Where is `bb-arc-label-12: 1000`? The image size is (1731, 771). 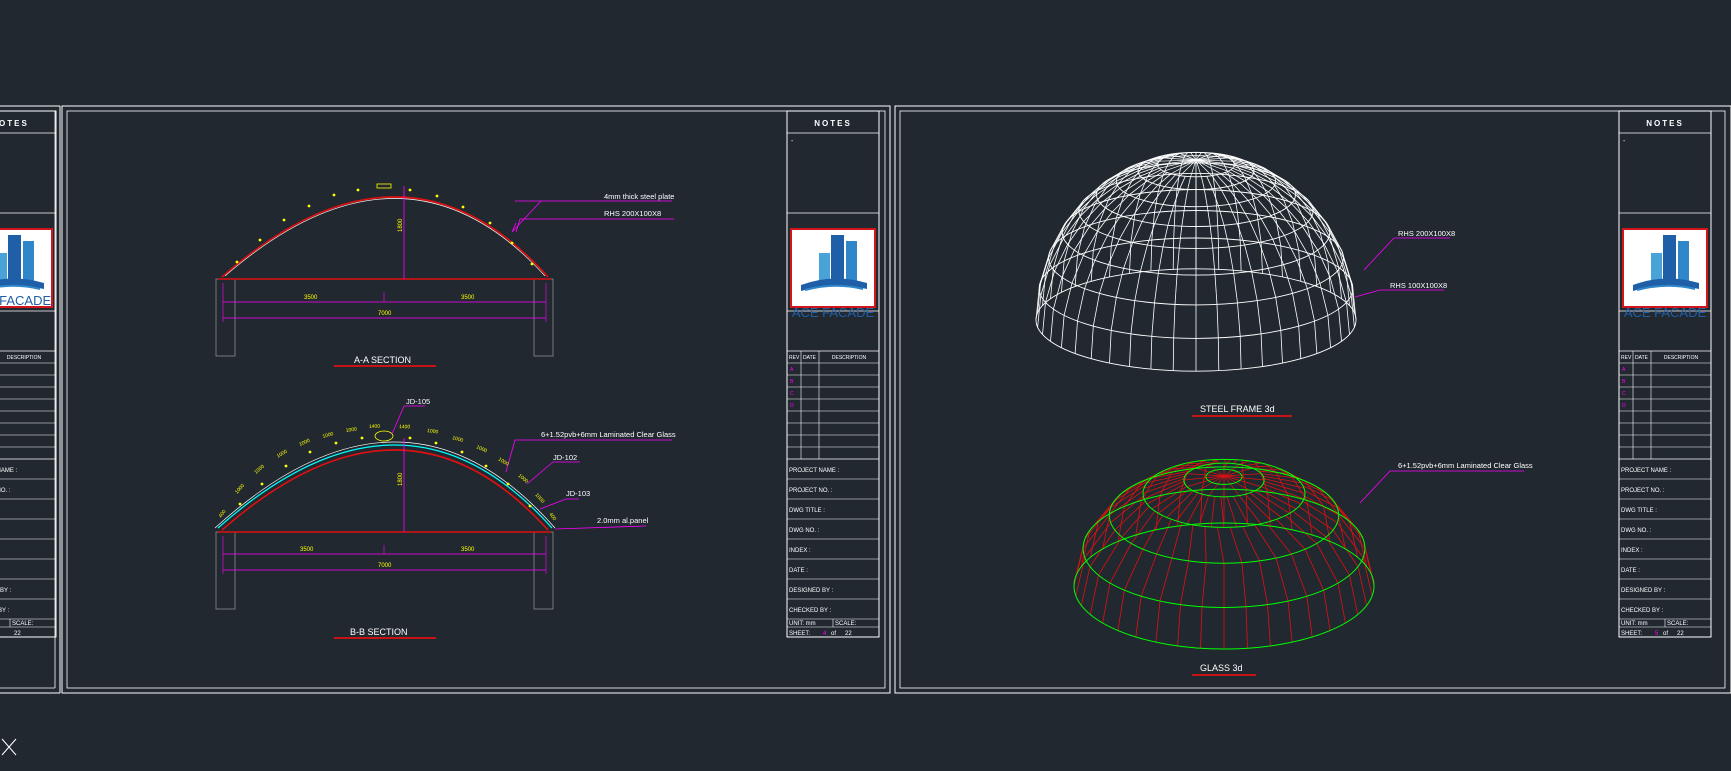 bb-arc-label-12: 1000 is located at coordinates (481, 449).